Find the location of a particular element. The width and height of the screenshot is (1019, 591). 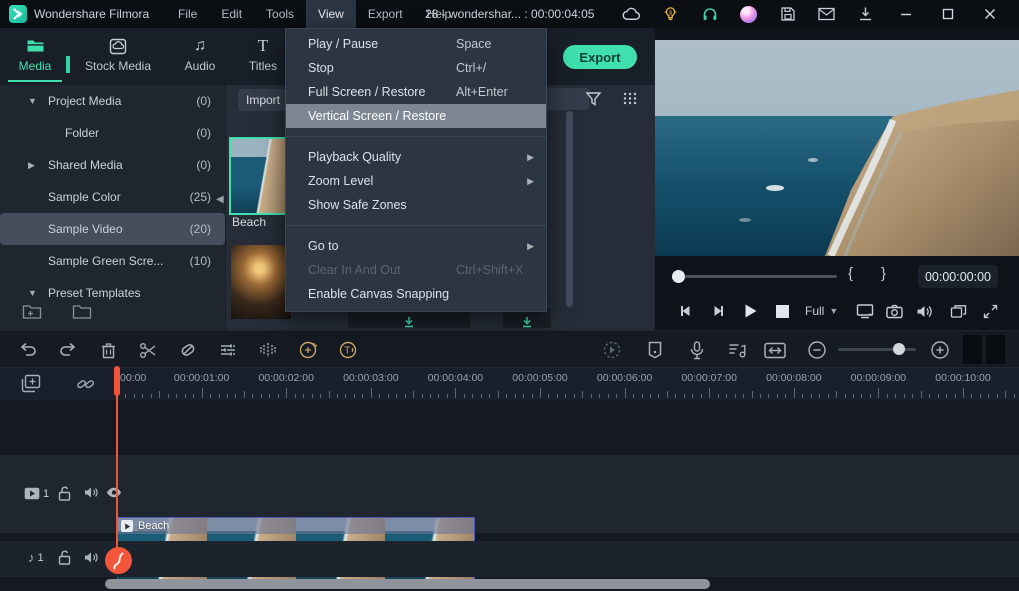

sidebar-item-shared-media: ▶ Shared Media (0) is located at coordinates (112, 165).